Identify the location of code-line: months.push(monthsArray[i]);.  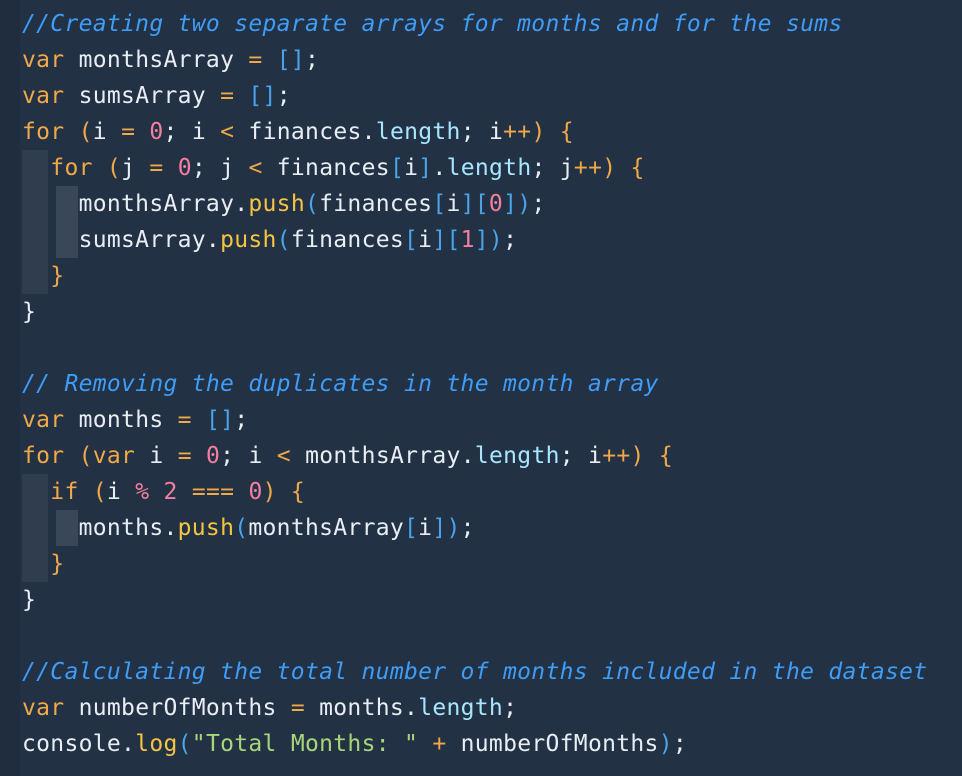
(276, 528).